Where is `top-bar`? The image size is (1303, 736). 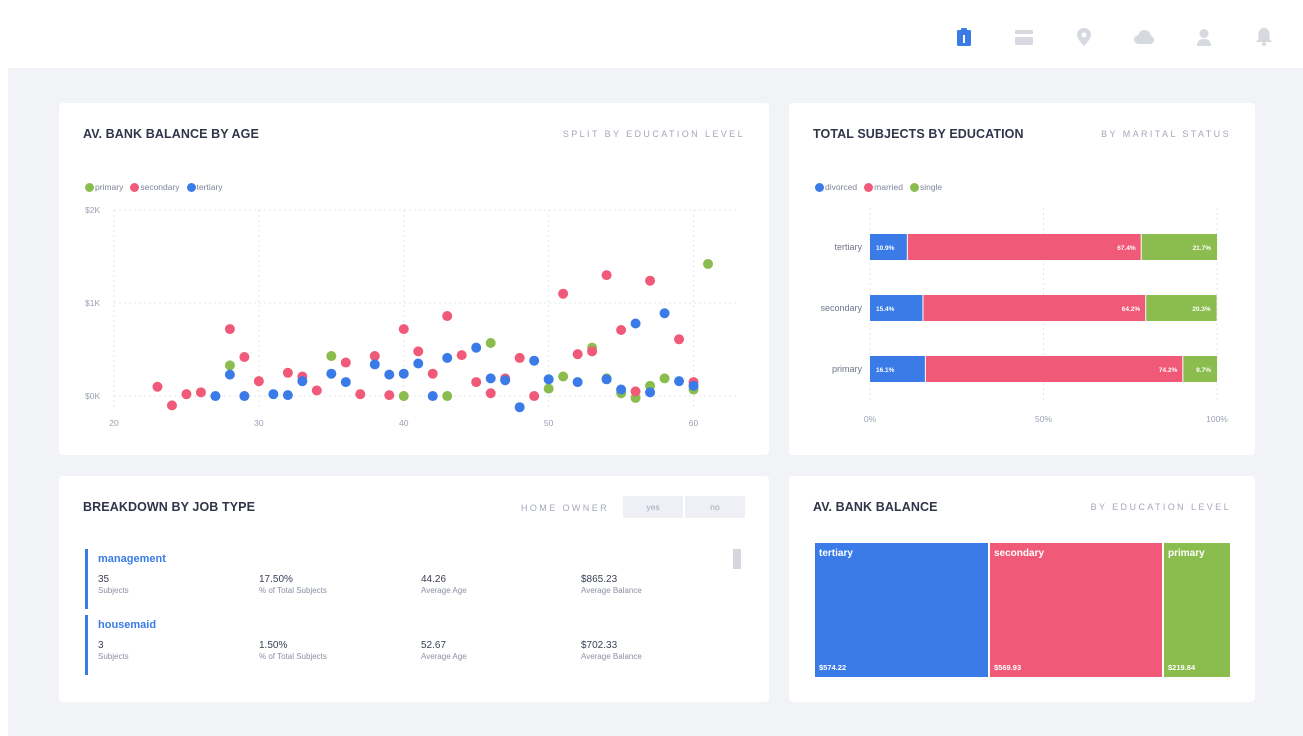 top-bar is located at coordinates (651, 34).